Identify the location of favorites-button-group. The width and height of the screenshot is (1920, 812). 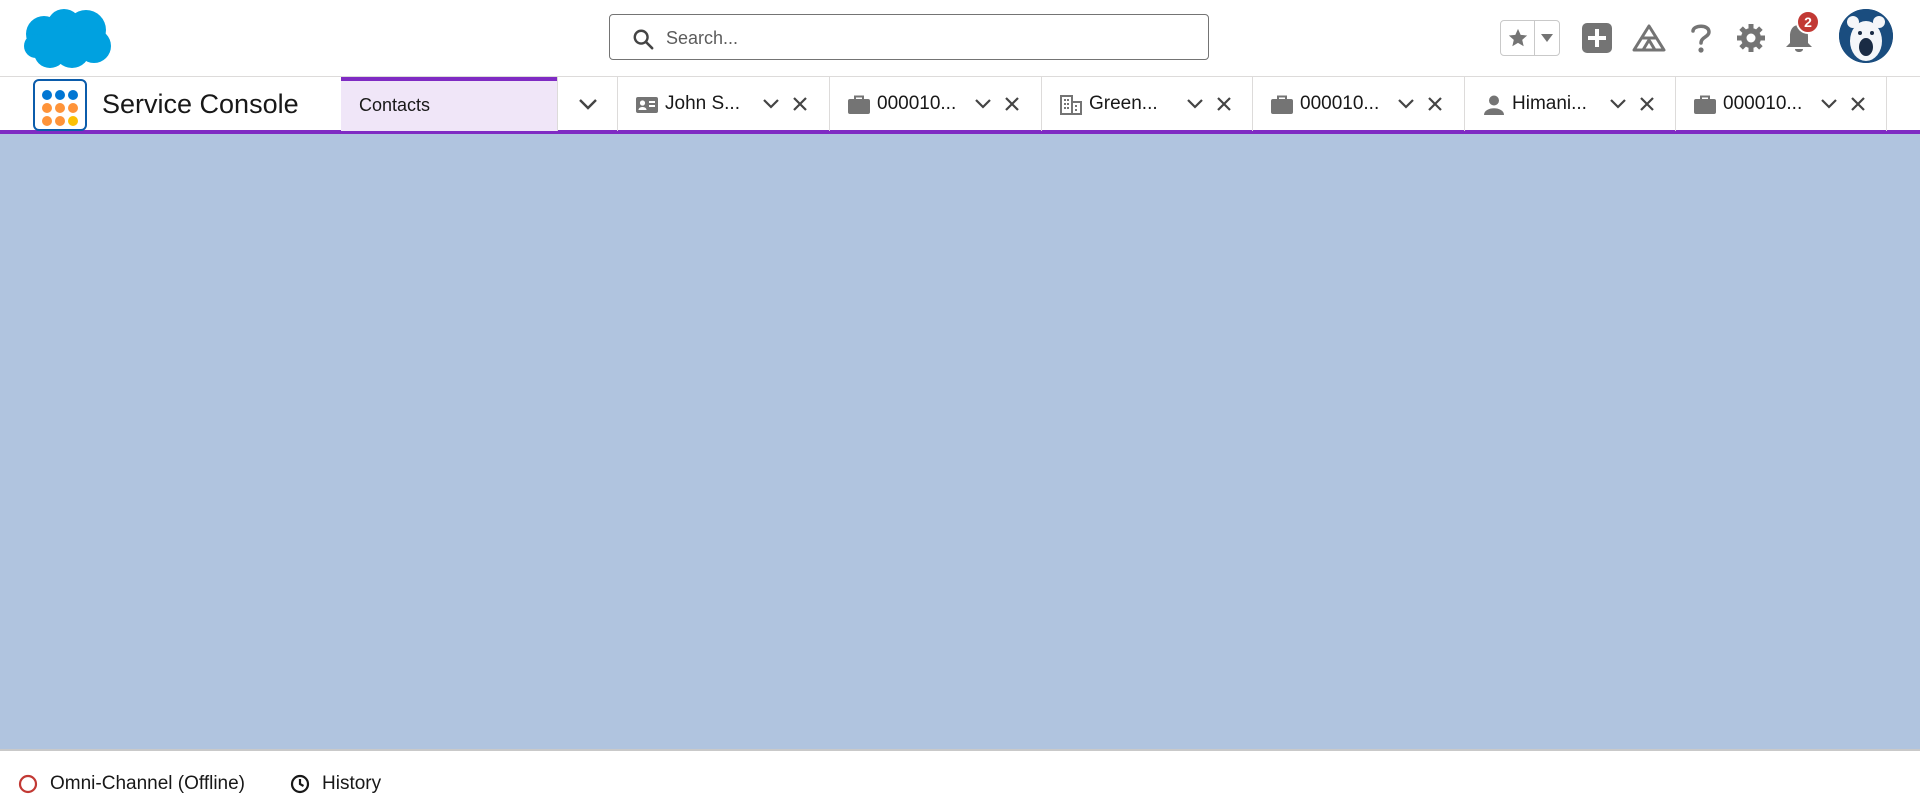
(1530, 38).